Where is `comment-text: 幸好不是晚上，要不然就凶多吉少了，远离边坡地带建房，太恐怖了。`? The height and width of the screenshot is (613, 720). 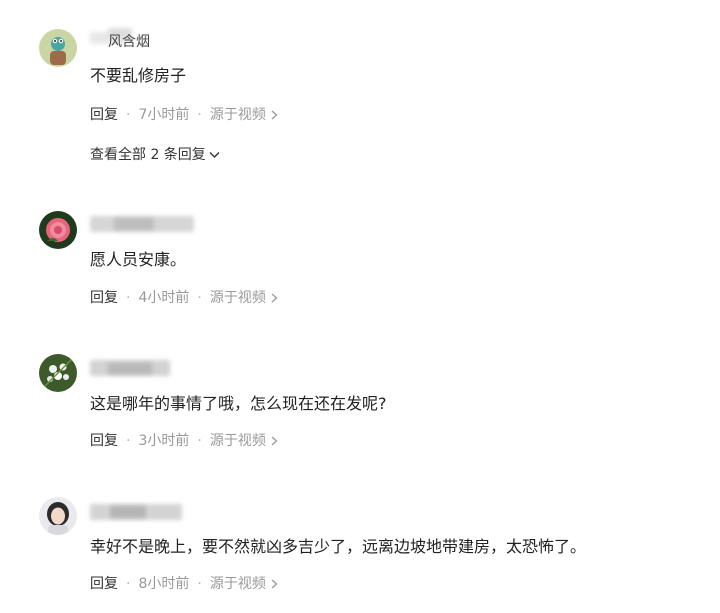
comment-text: 幸好不是晚上，要不然就凶多吉少了，远离边坡地带建房，太恐怖了。 is located at coordinates (338, 546).